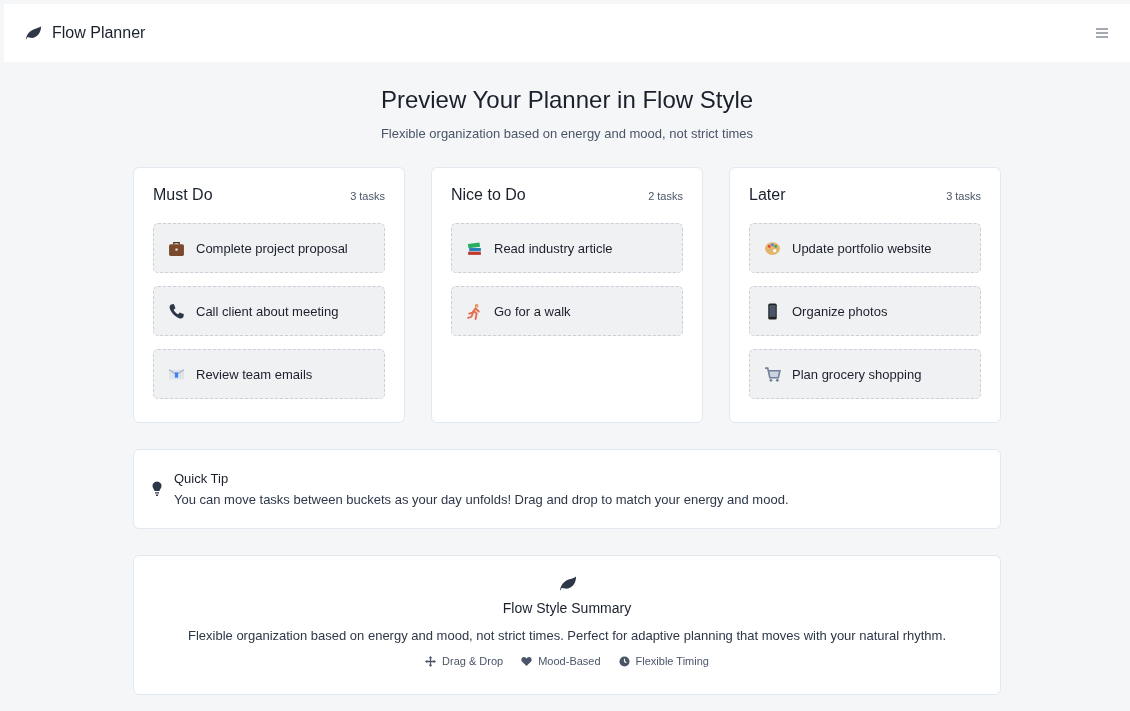  What do you see at coordinates (157, 489) in the screenshot?
I see `lightbulb-icon` at bounding box center [157, 489].